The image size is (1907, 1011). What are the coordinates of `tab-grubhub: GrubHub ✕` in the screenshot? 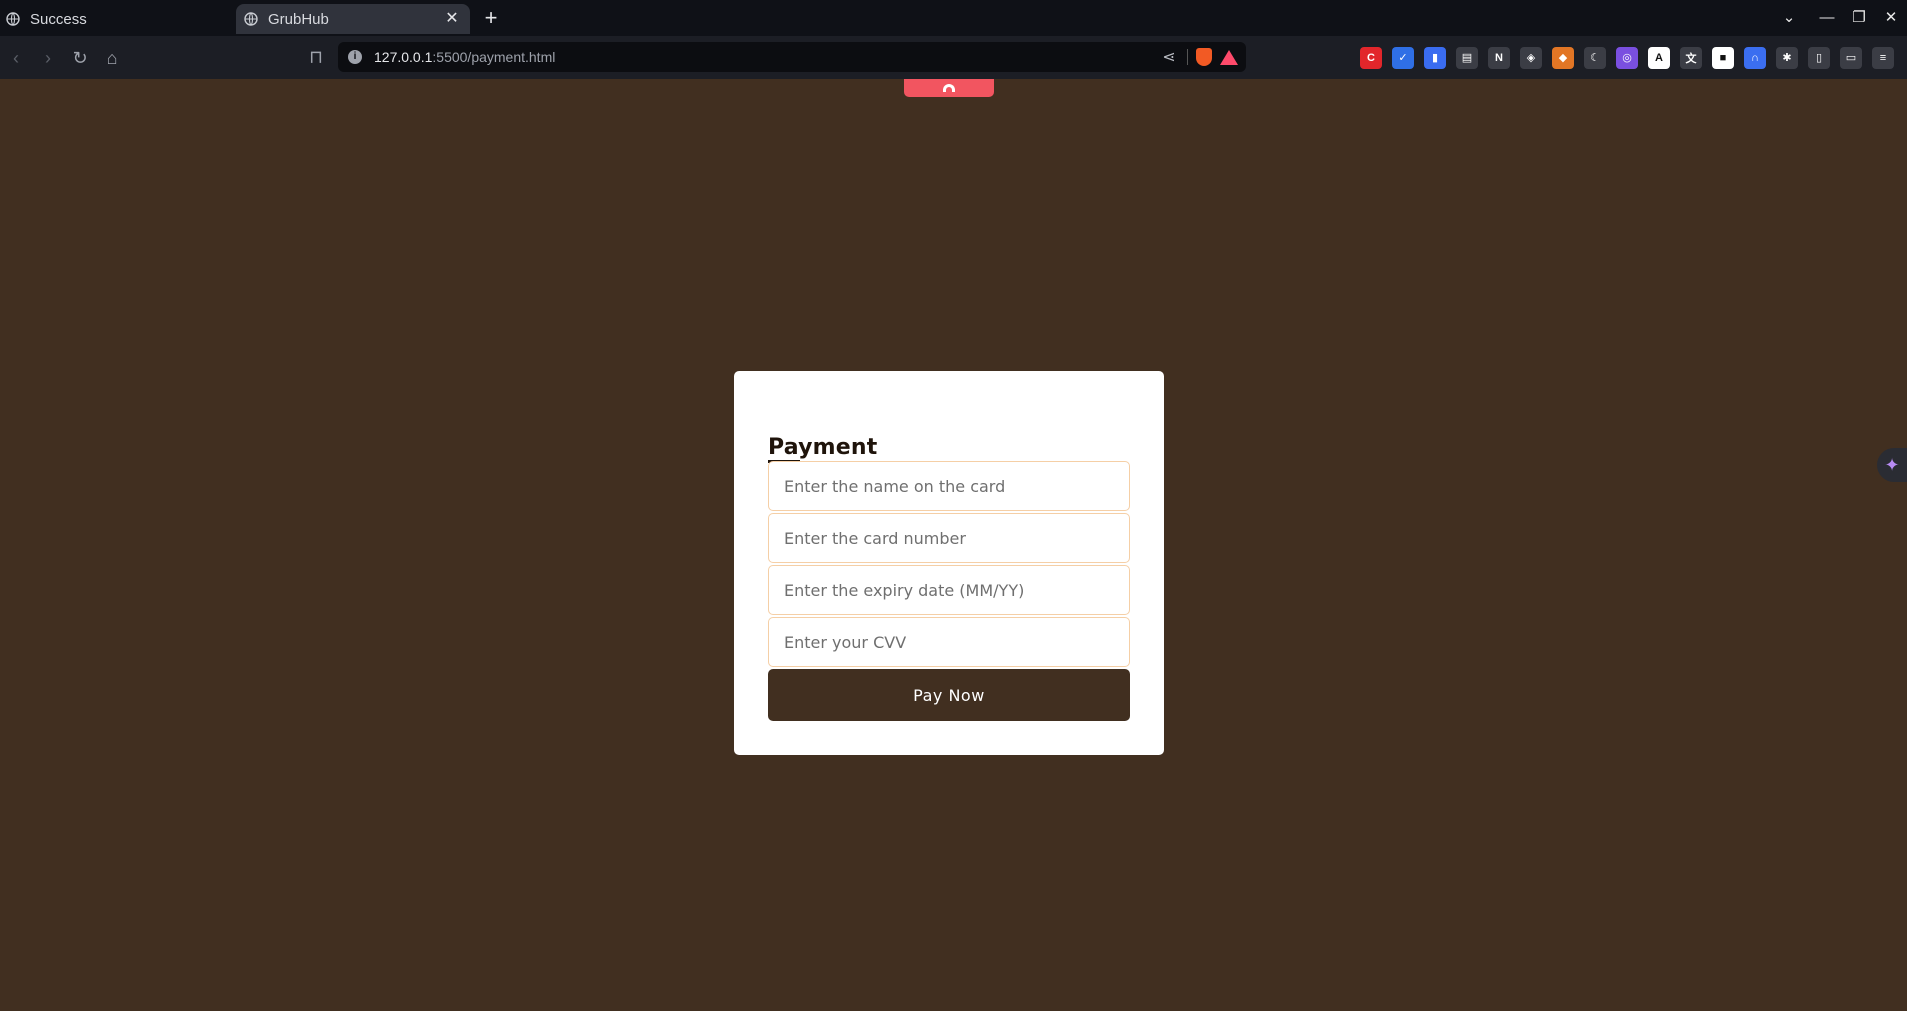 It's located at (353, 19).